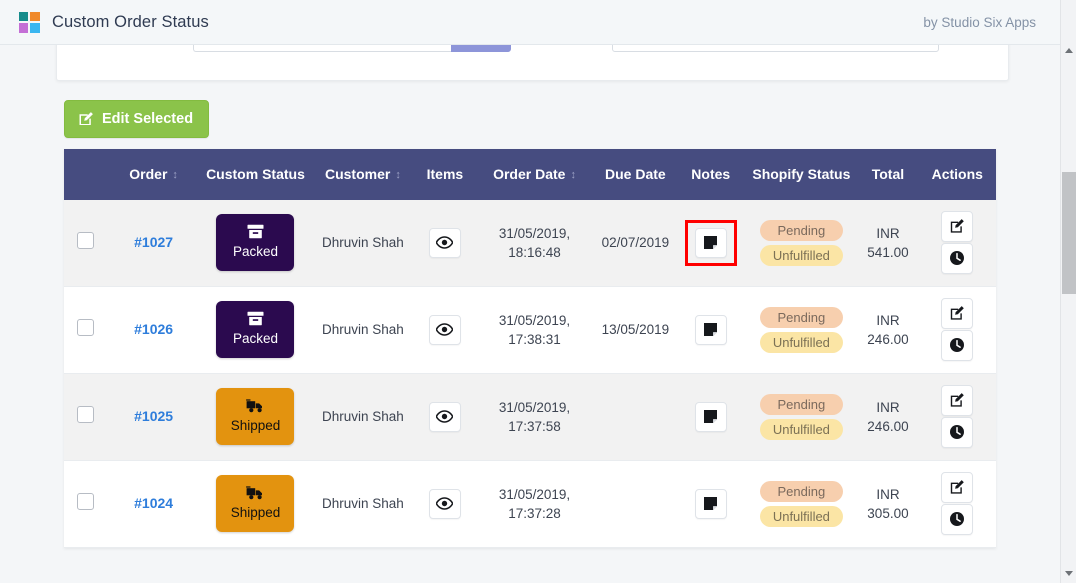 This screenshot has height=583, width=1076. I want to click on order-number-cell: #1026, so click(153, 330).